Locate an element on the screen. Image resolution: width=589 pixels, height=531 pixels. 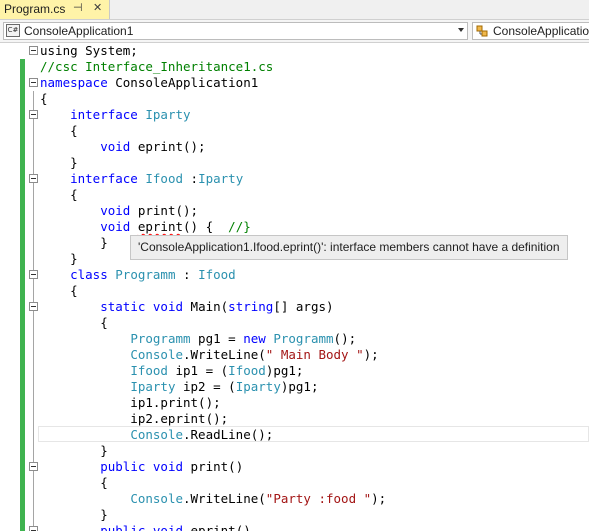
code-token: " Main Body " is located at coordinates (314, 354).